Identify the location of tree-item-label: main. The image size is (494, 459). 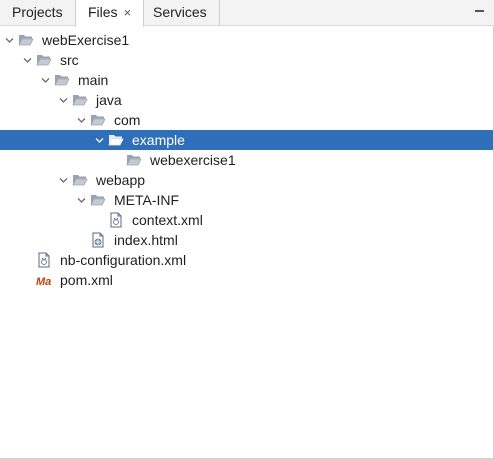
(93, 80).